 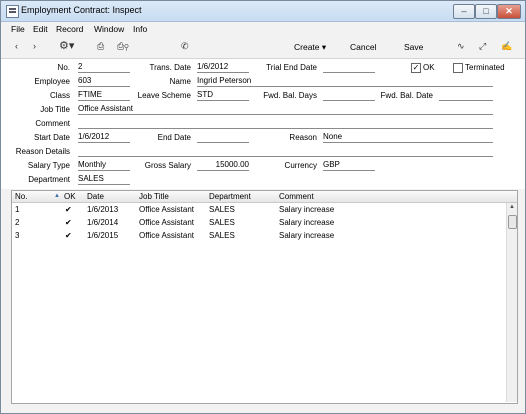 What do you see at coordinates (223, 165) in the screenshot?
I see `gross-salary-field: 15000.00` at bounding box center [223, 165].